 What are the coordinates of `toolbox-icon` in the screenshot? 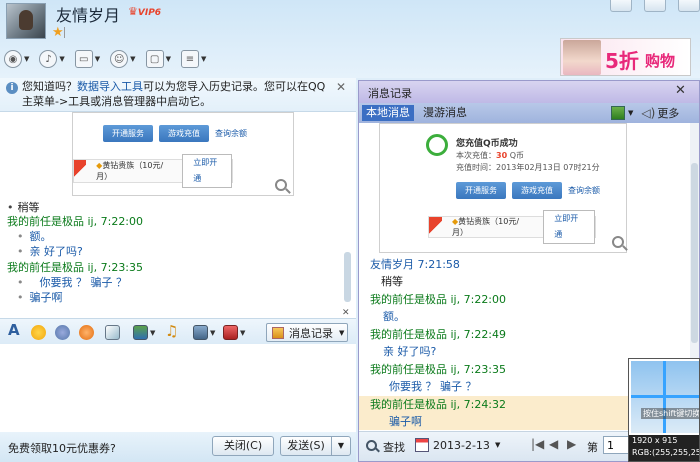 It's located at (230, 332).